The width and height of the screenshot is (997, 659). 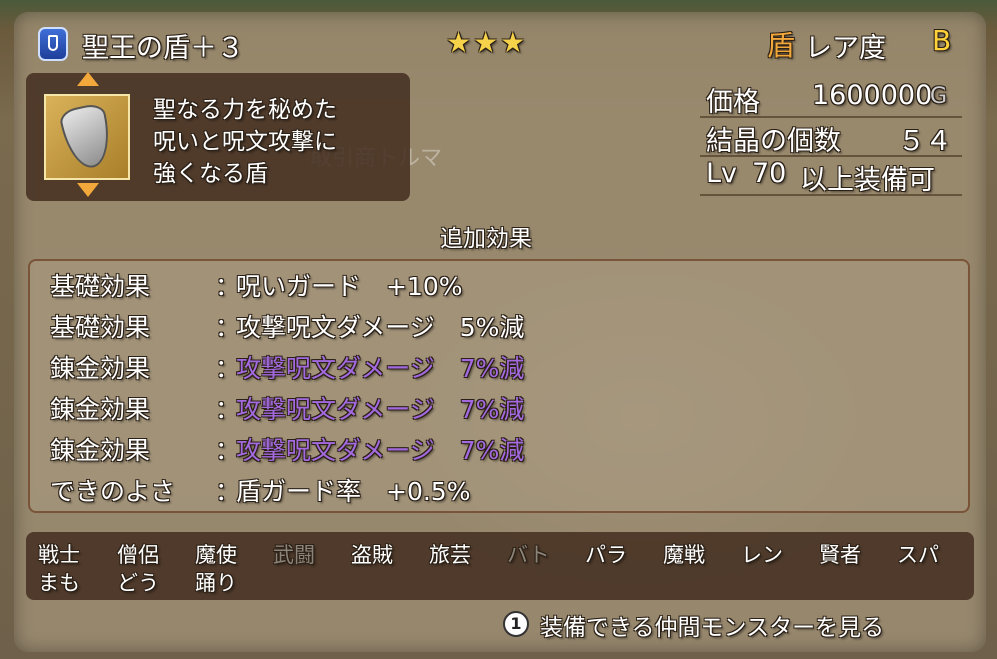 What do you see at coordinates (372, 555) in the screenshot?
I see `job-thief: 盗賊` at bounding box center [372, 555].